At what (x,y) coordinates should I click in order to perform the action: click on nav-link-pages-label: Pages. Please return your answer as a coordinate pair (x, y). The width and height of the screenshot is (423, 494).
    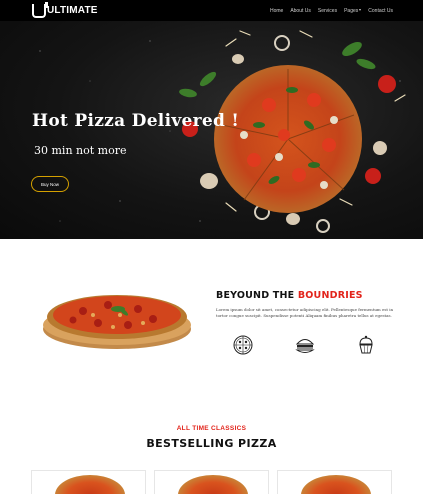
    Looking at the image, I should click on (351, 10).